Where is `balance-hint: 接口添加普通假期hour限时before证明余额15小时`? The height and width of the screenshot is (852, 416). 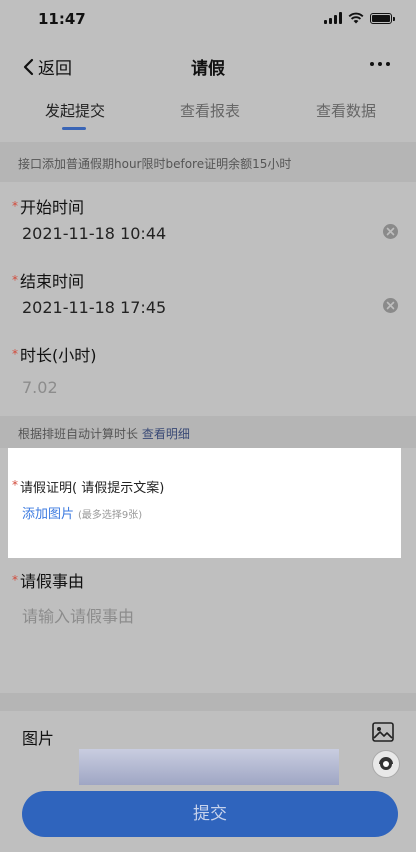 balance-hint: 接口添加普通假期hour限时before证明余额15小时 is located at coordinates (208, 162).